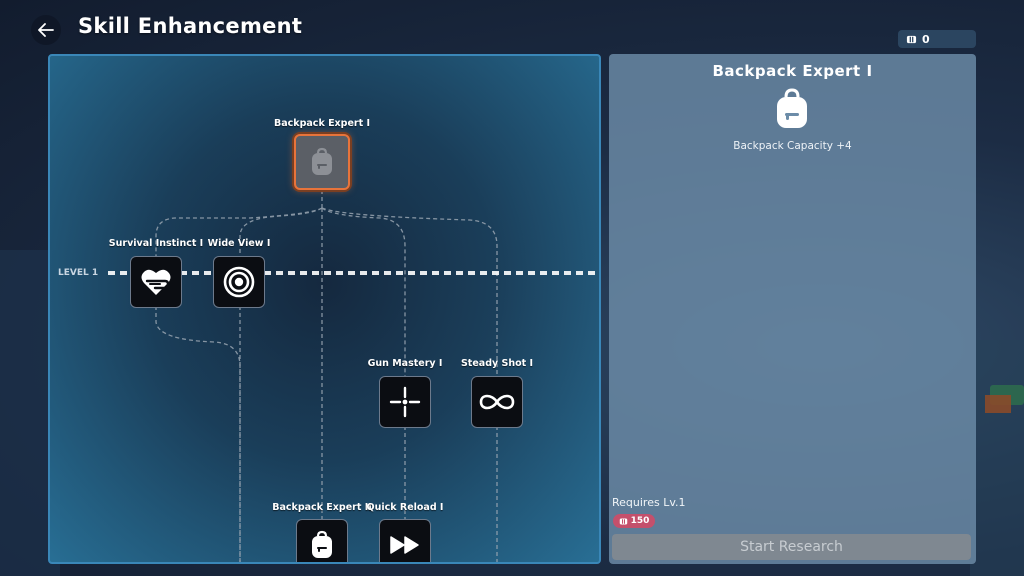  What do you see at coordinates (791, 547) in the screenshot?
I see `start-research-button: Start Research` at bounding box center [791, 547].